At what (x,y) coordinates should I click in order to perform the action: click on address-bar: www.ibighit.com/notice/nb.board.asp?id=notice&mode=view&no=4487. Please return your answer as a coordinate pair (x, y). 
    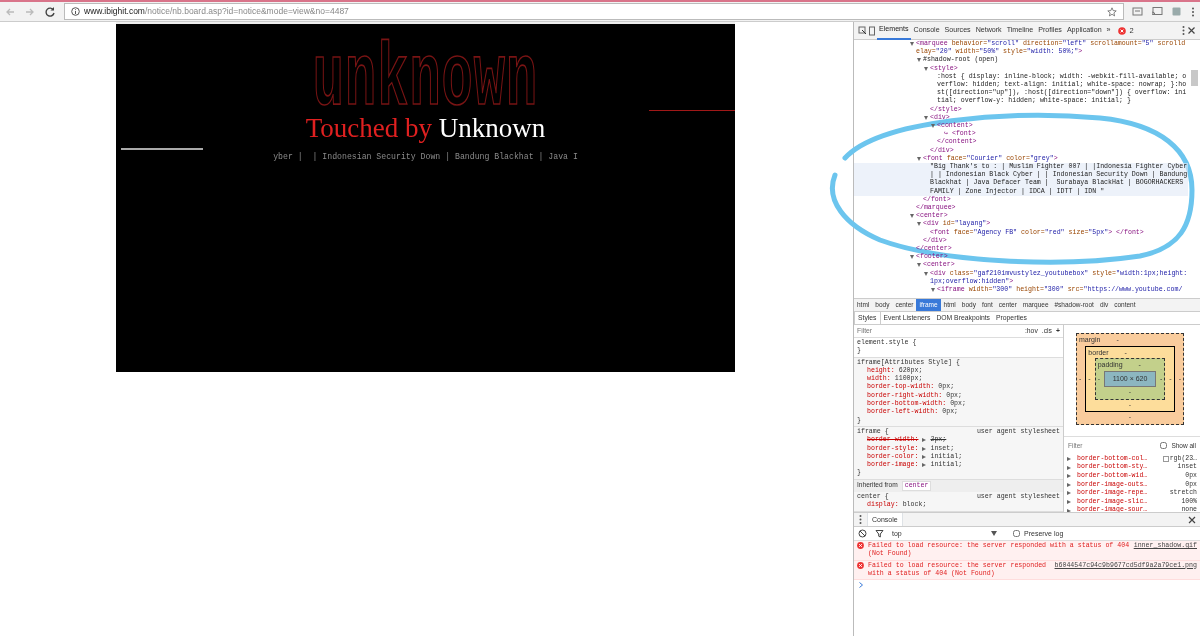
    Looking at the image, I should click on (594, 11).